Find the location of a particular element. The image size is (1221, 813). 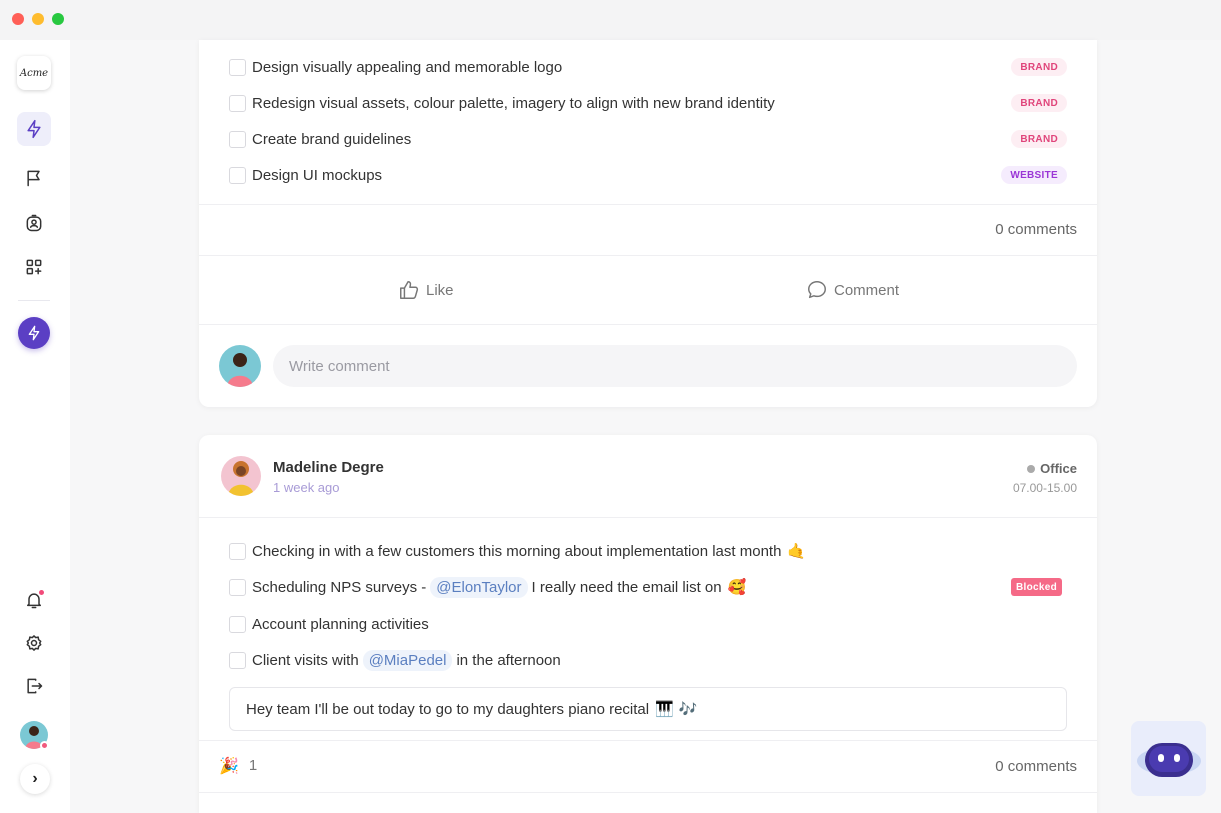

commenter-avatar is located at coordinates (240, 366).